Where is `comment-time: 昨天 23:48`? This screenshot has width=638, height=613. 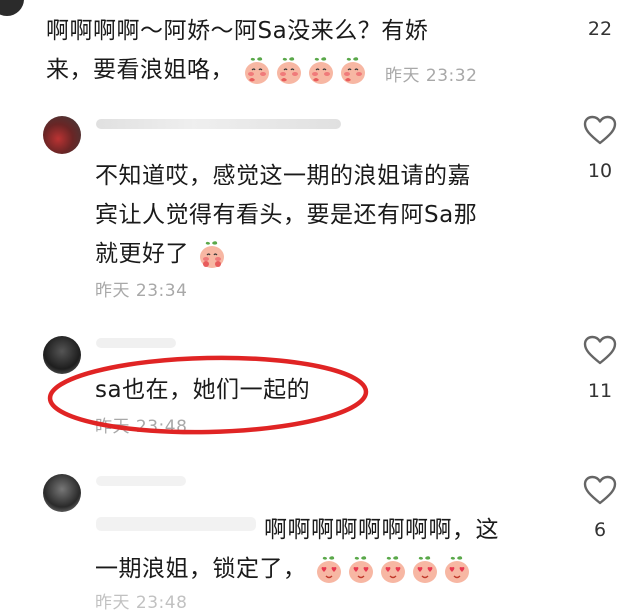 comment-time: 昨天 23:48 is located at coordinates (141, 603).